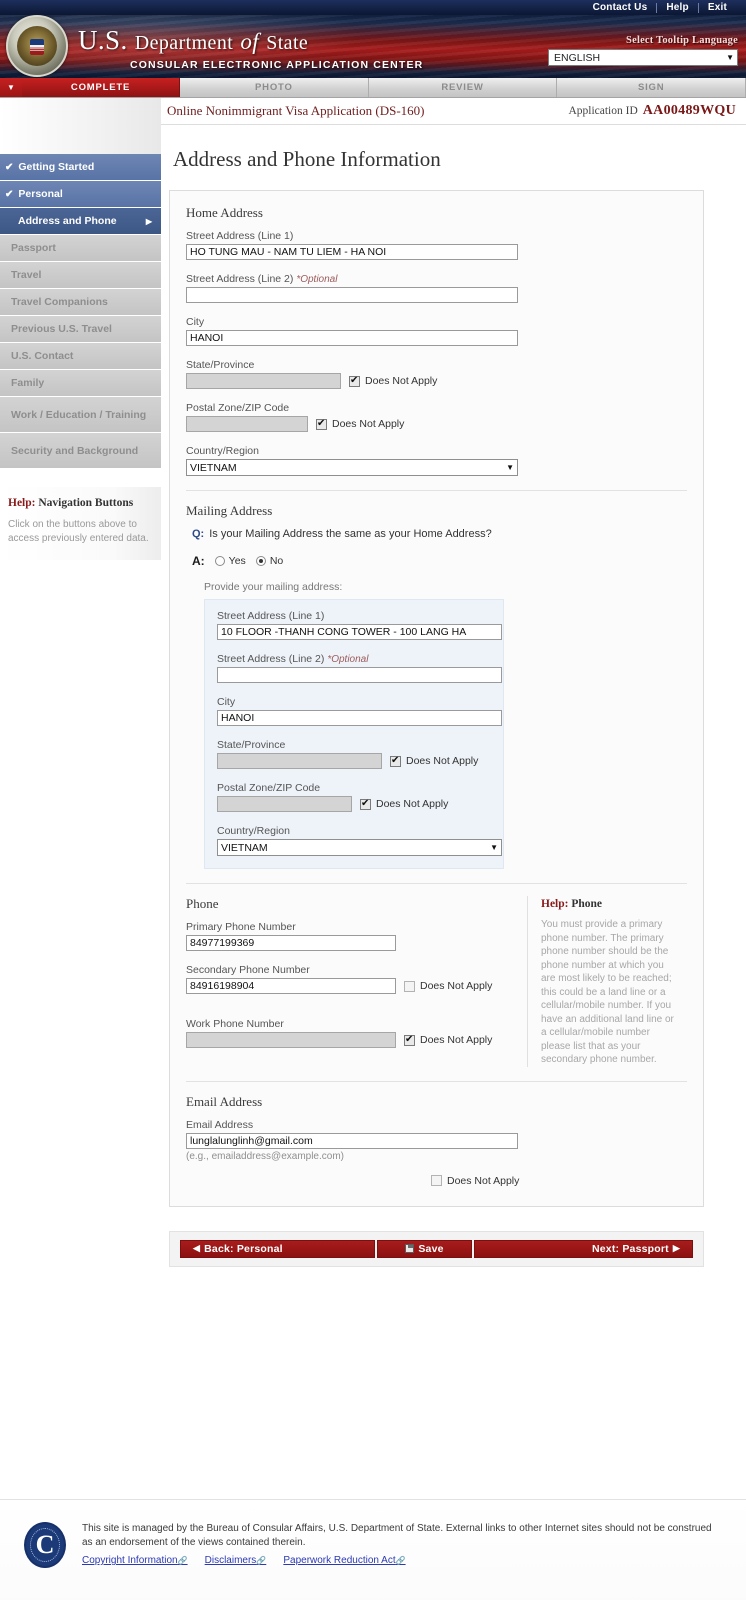  Describe the element at coordinates (583, 1248) in the screenshot. I see `next-button: Next: Passport ▶` at that location.